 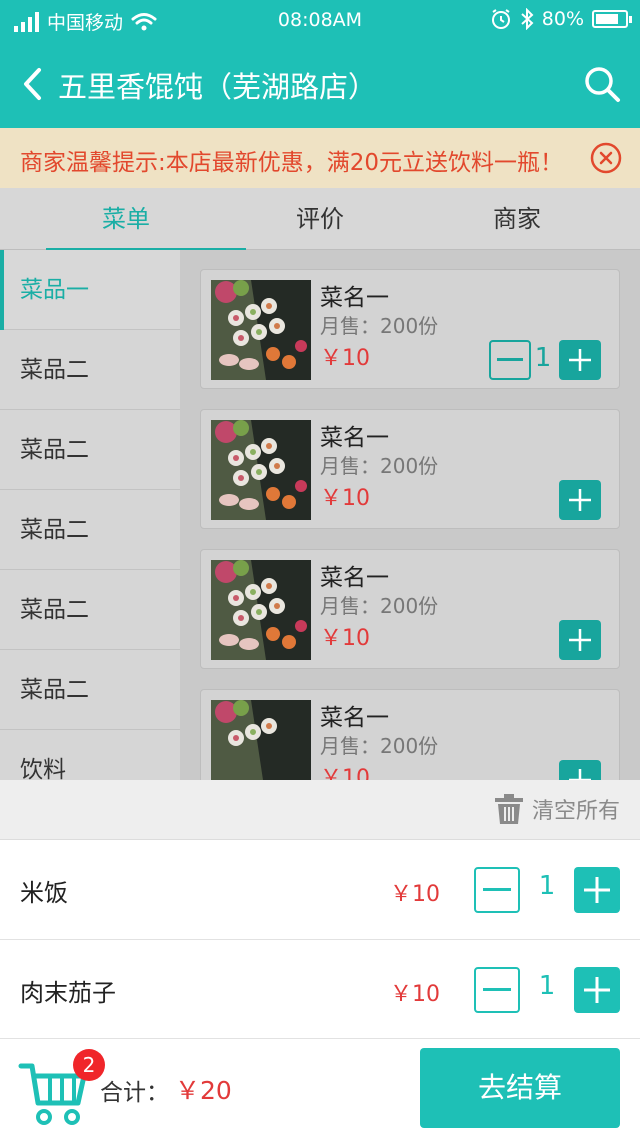 I want to click on sidebar-item-category-5: 菜品二, so click(x=90, y=610).